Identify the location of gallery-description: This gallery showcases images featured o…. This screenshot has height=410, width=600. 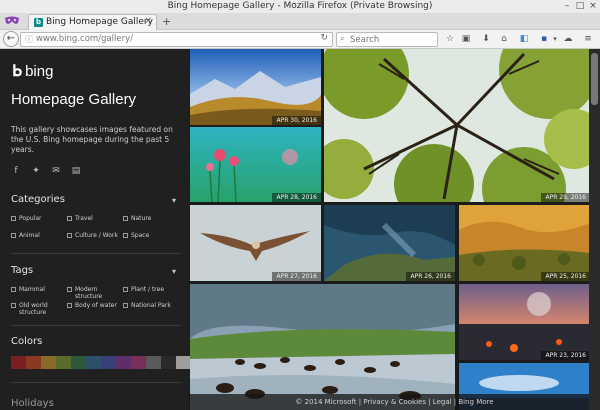
(92, 139).